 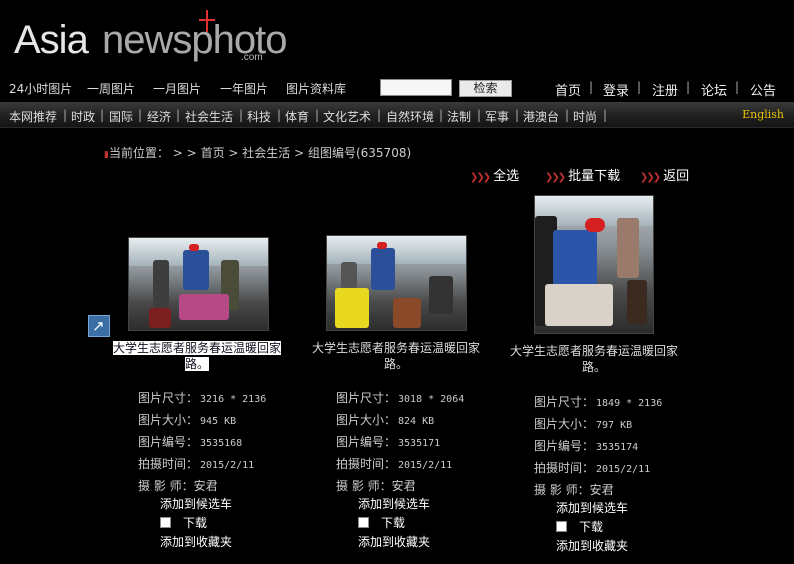 I want to click on add-to-favorites-link-1: 添加到收藏夹, so click(x=196, y=542).